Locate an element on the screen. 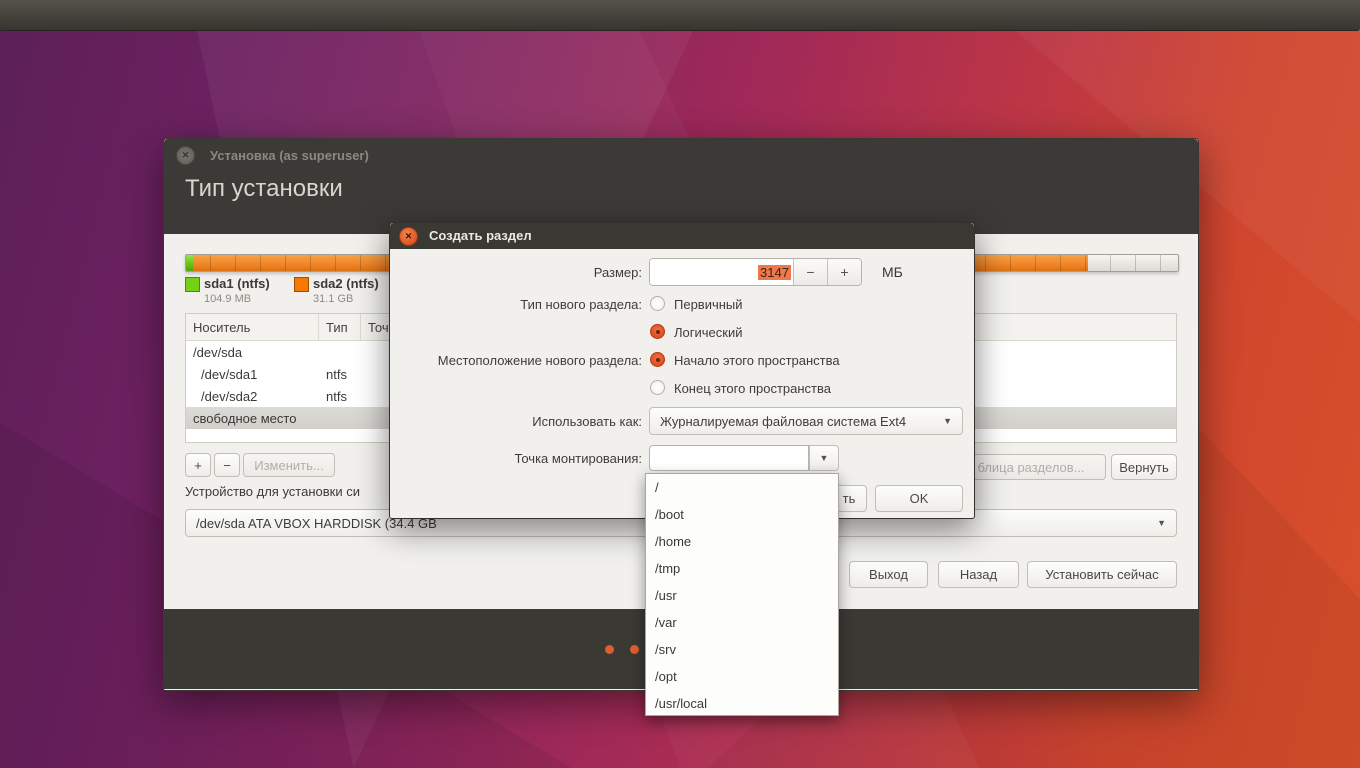  use-as-label: Использовать как: is located at coordinates (587, 421).